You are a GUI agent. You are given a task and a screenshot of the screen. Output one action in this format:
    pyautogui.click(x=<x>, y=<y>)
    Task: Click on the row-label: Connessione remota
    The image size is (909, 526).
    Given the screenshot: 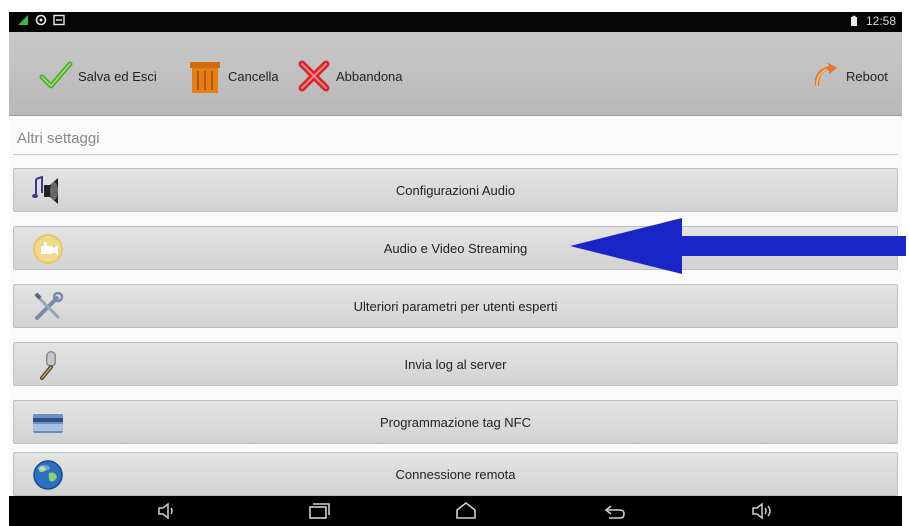 What is the action you would take?
    pyautogui.click(x=455, y=474)
    